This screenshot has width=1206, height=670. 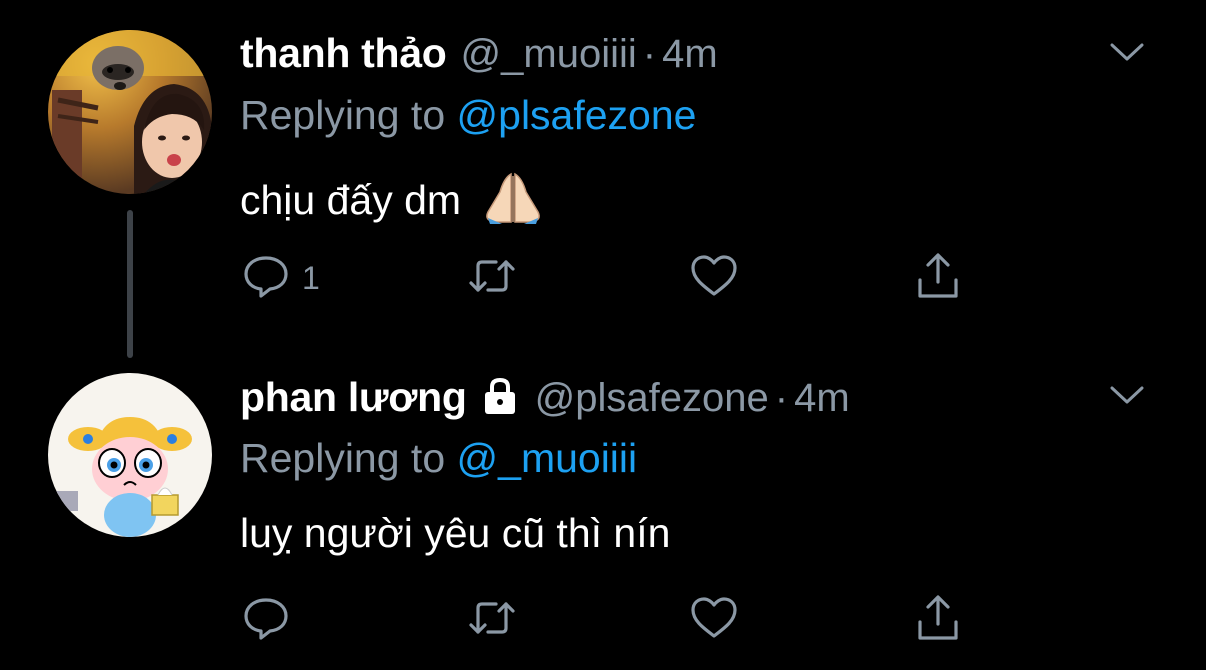 I want to click on thread-connector-line, so click(x=130, y=284).